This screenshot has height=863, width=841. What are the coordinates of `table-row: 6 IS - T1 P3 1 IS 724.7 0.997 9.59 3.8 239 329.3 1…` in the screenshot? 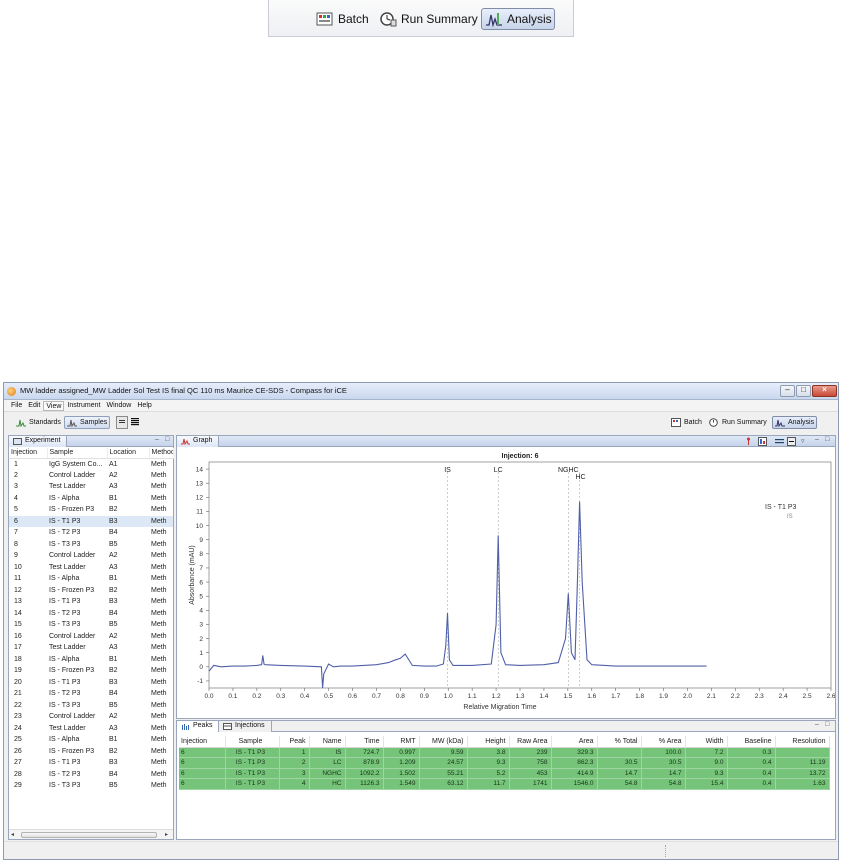 It's located at (504, 752).